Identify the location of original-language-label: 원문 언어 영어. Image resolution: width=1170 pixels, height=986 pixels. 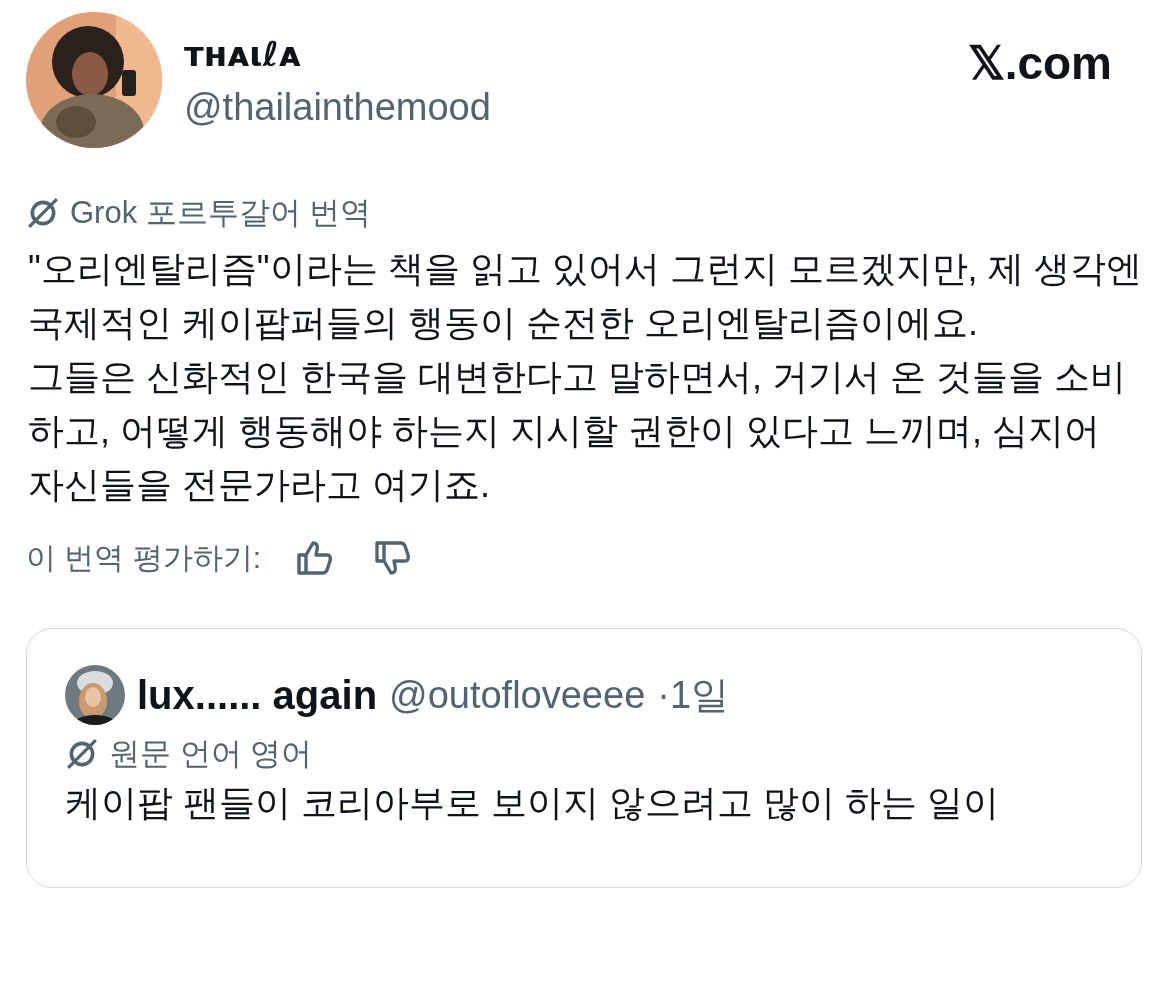
(211, 754).